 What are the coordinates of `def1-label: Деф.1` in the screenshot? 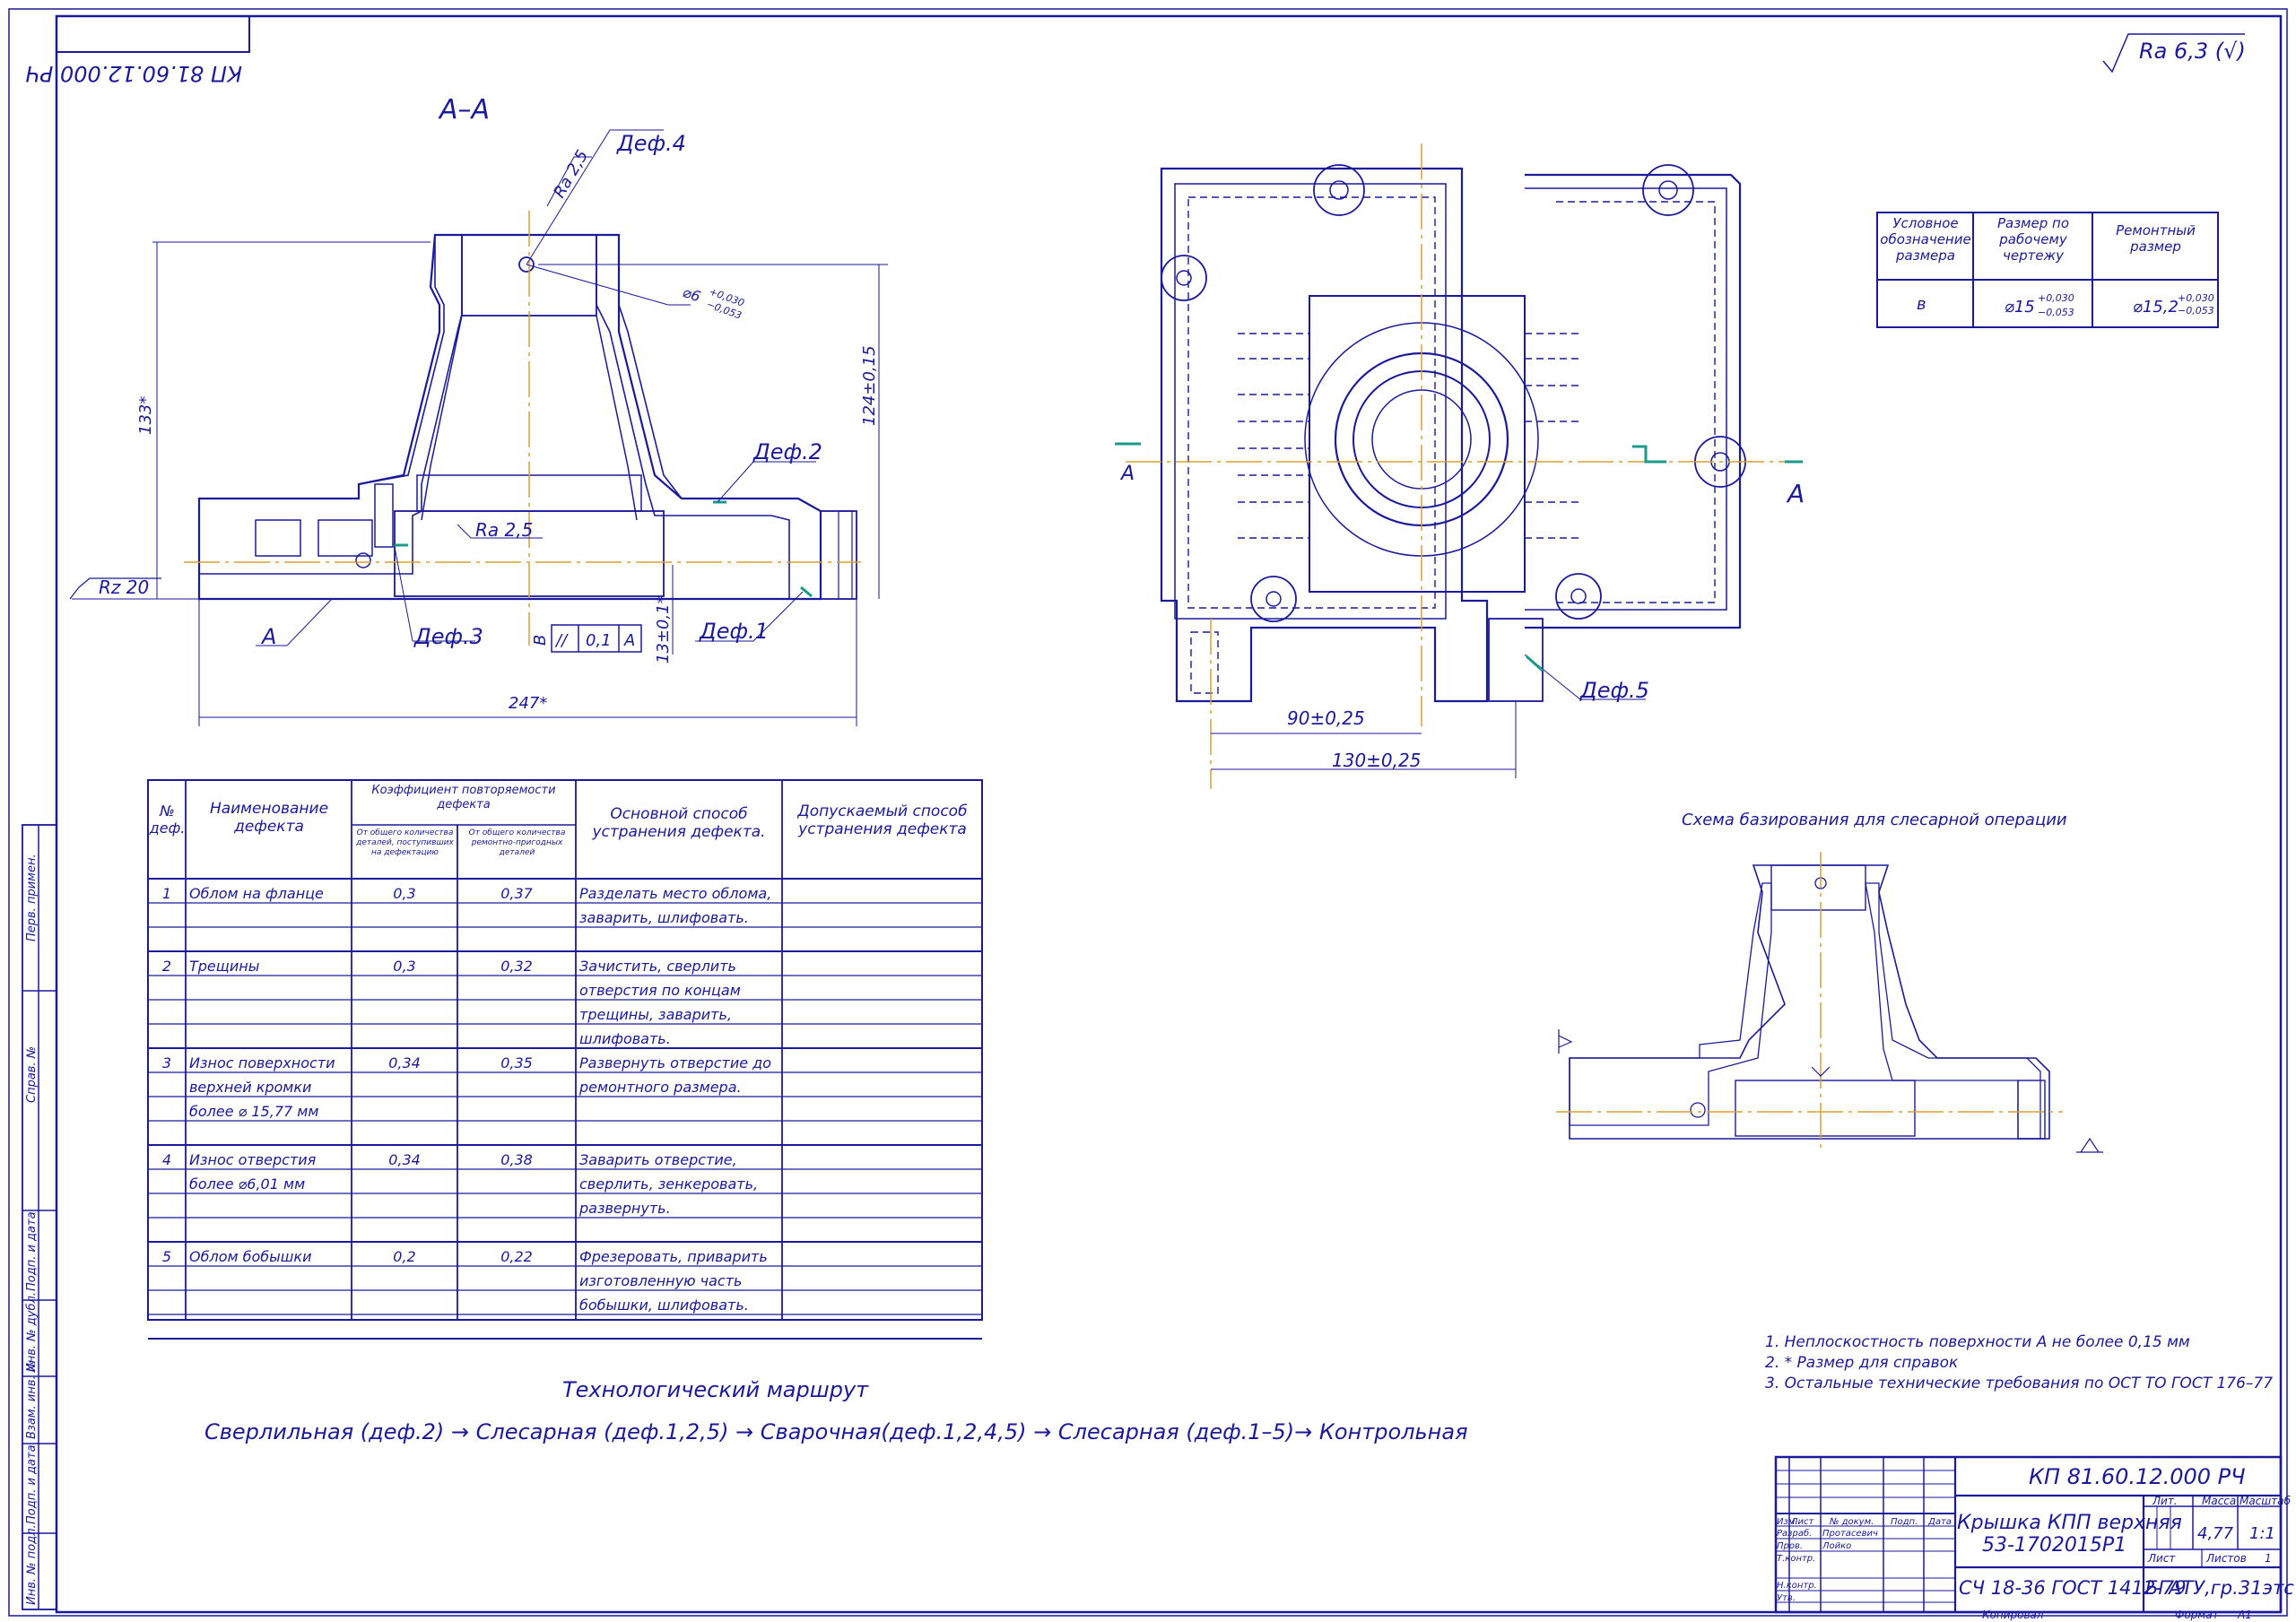 It's located at (734, 631).